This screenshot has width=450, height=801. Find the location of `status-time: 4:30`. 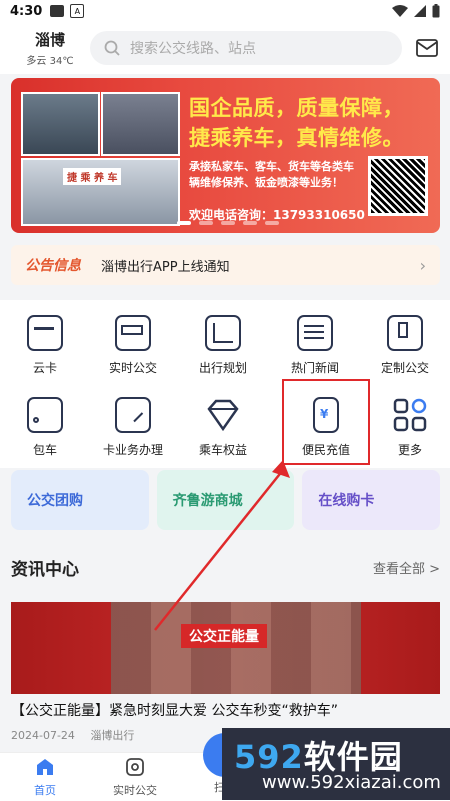

status-time: 4:30 is located at coordinates (26, 11).